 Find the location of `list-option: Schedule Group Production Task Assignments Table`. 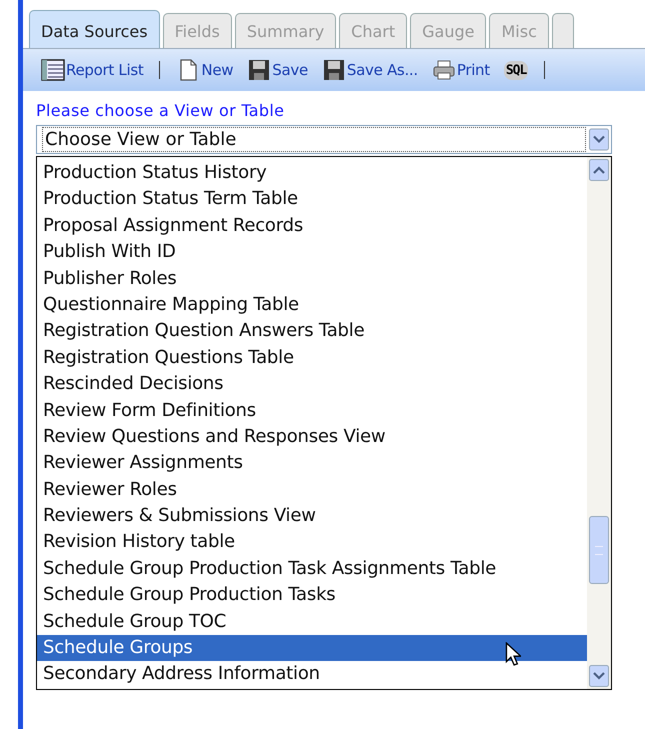

list-option: Schedule Group Production Task Assignments Table is located at coordinates (312, 569).